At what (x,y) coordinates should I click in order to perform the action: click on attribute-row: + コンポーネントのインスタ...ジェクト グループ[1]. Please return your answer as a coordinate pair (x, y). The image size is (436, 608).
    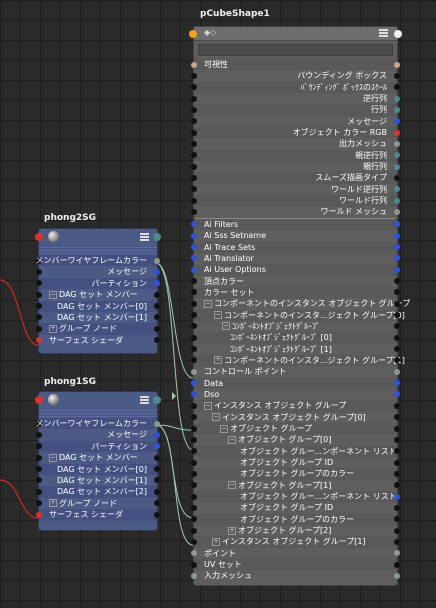
    Looking at the image, I should click on (298, 360).